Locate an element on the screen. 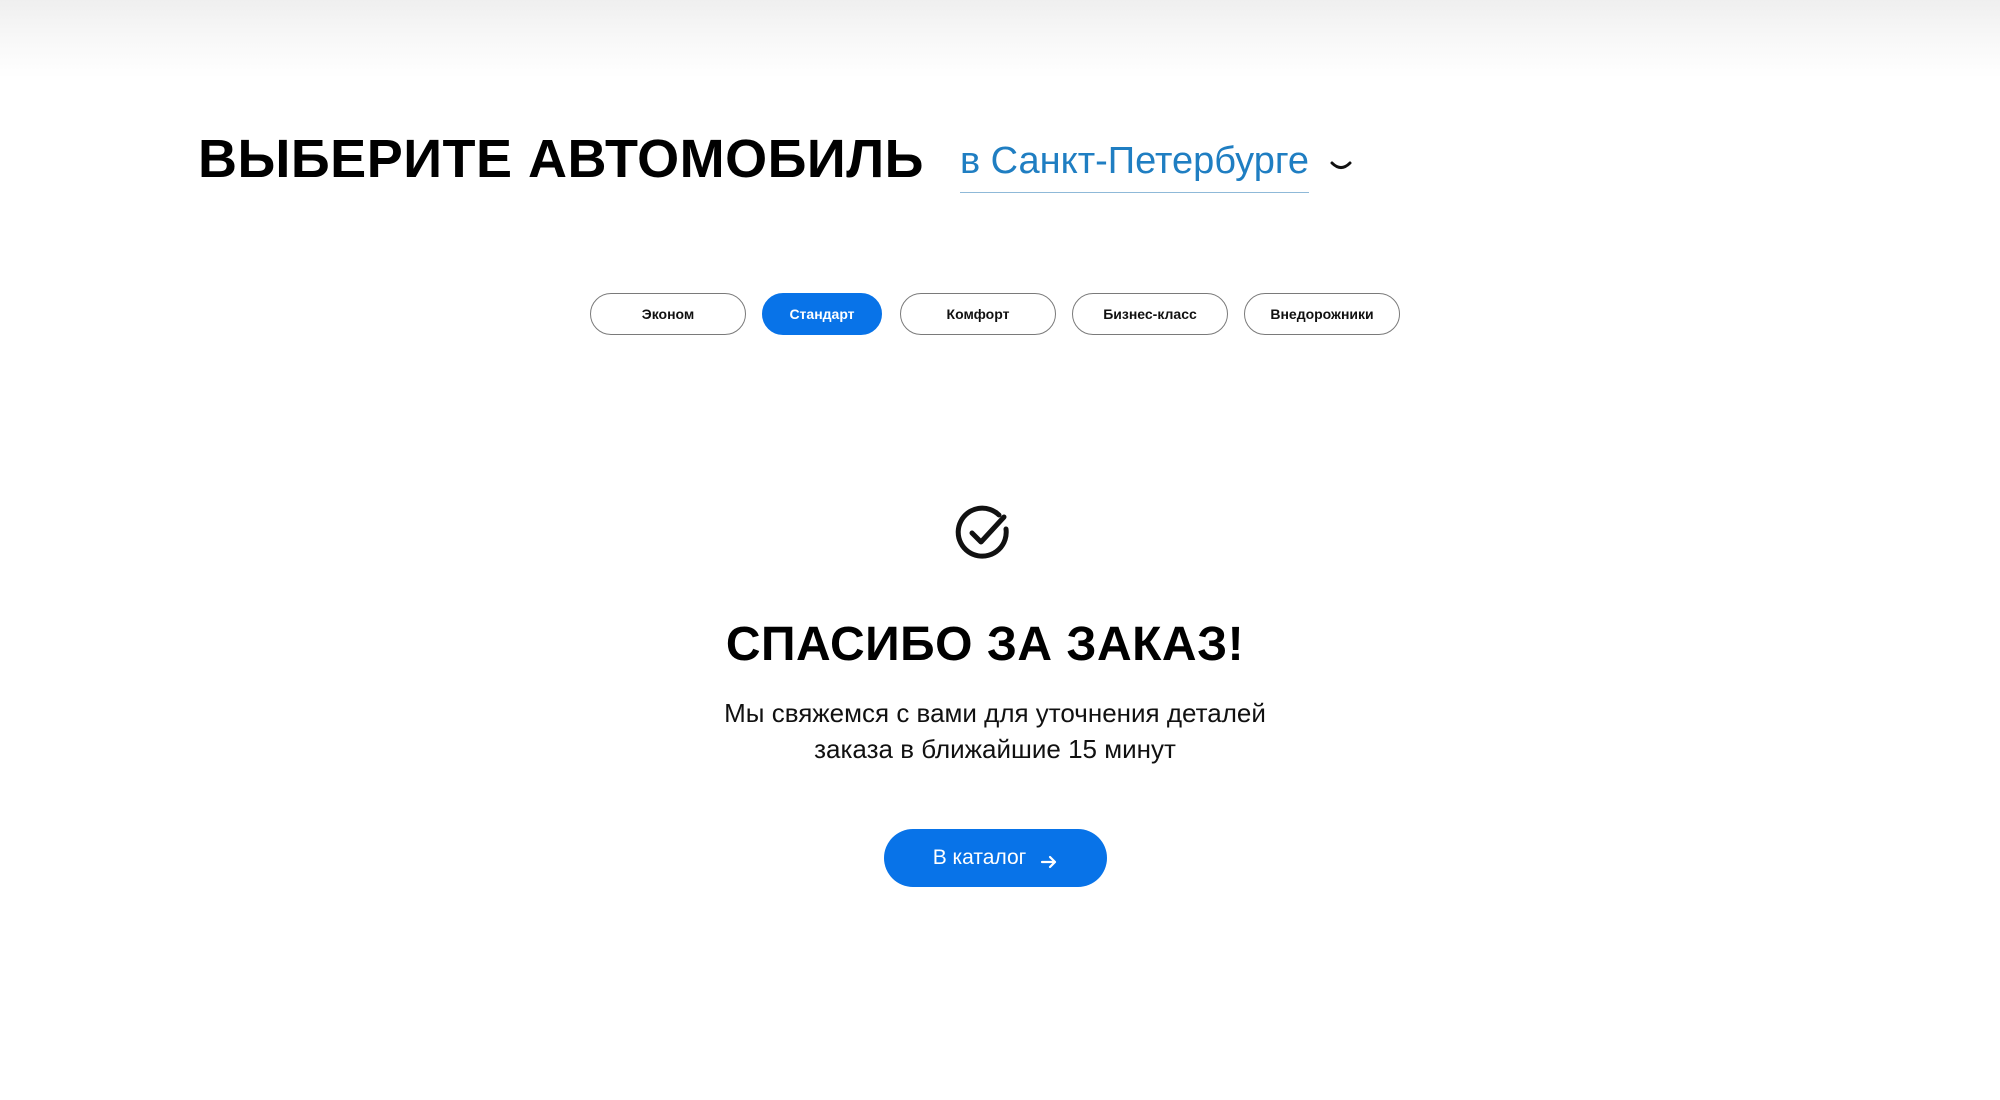 This screenshot has width=2000, height=1100. chevron-down-icon is located at coordinates (1341, 166).